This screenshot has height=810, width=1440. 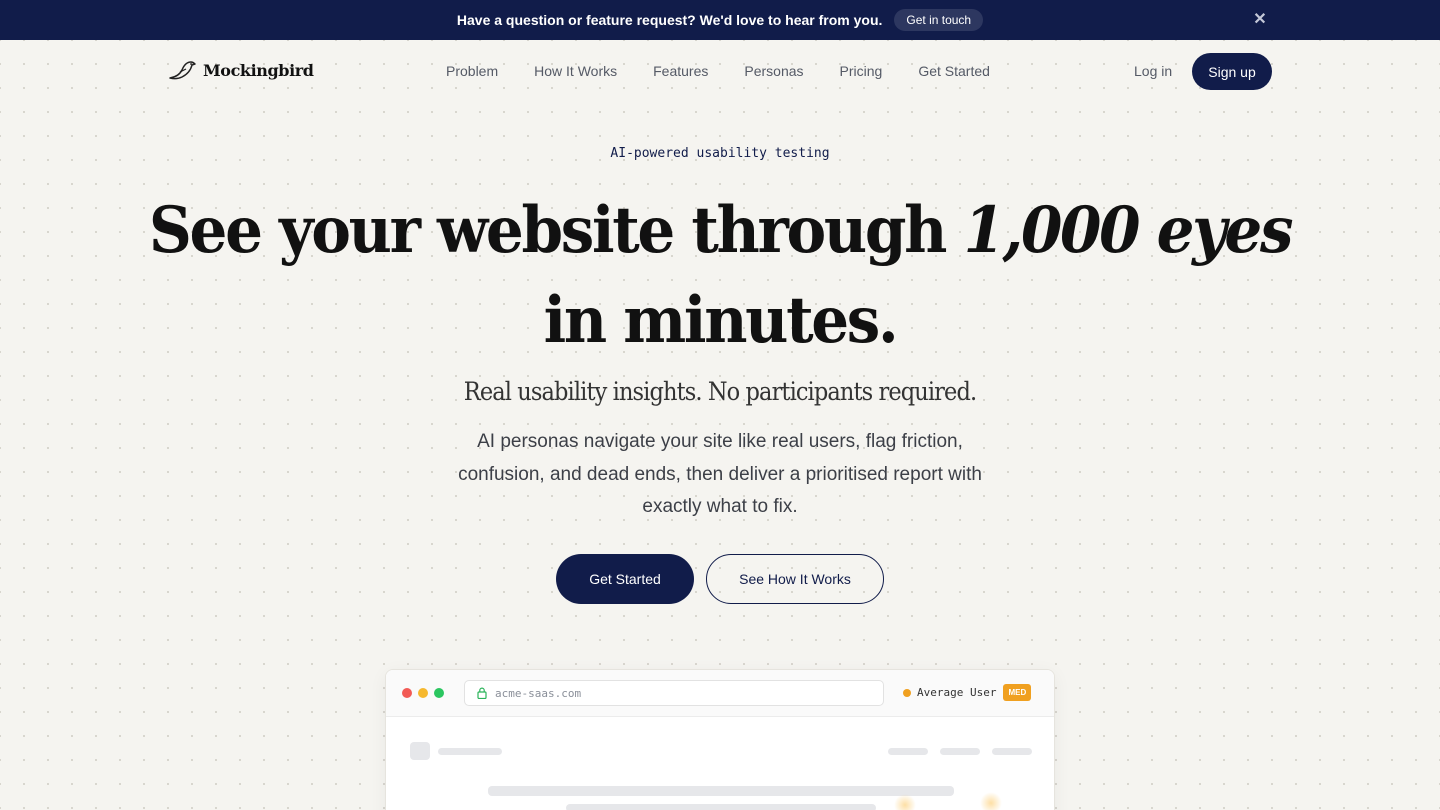 I want to click on signup-button: Sign up, so click(x=1232, y=71).